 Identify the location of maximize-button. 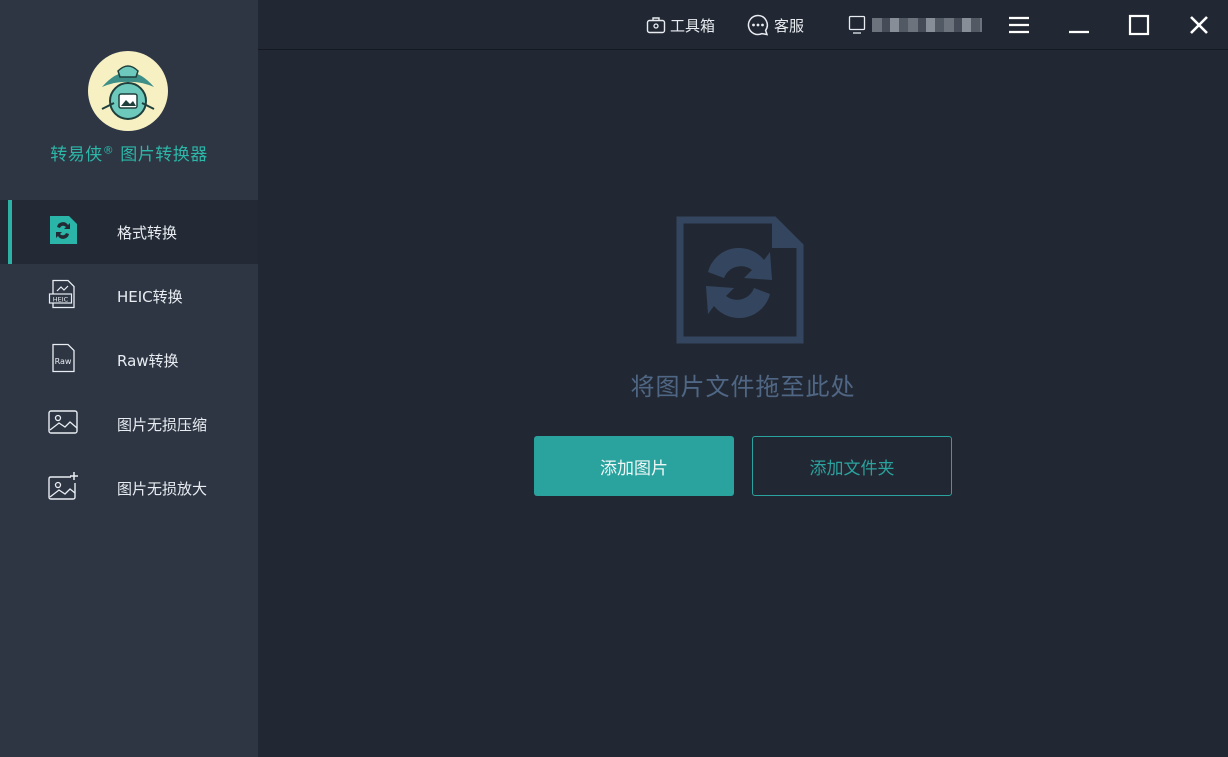
(1139, 25).